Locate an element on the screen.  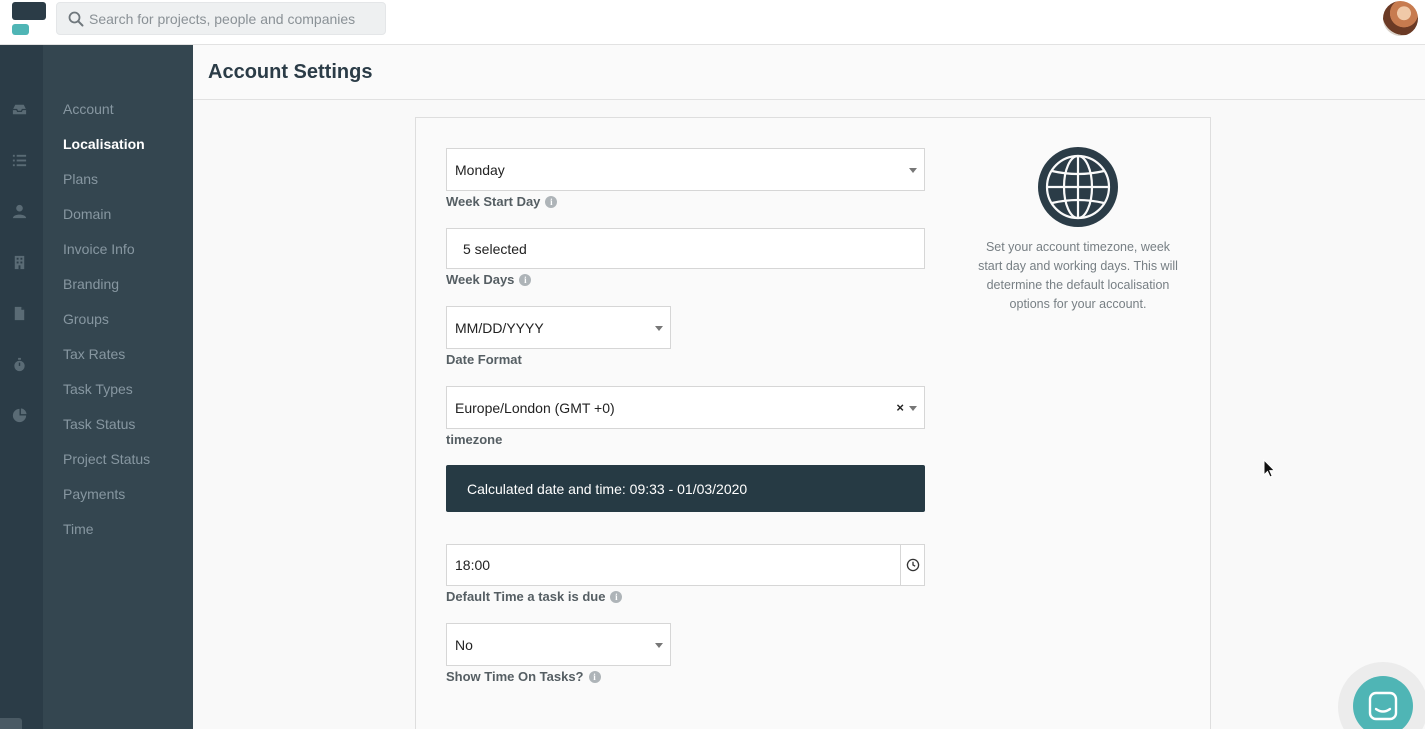
show-time-label-text: Show Time On Tasks? is located at coordinates (515, 676).